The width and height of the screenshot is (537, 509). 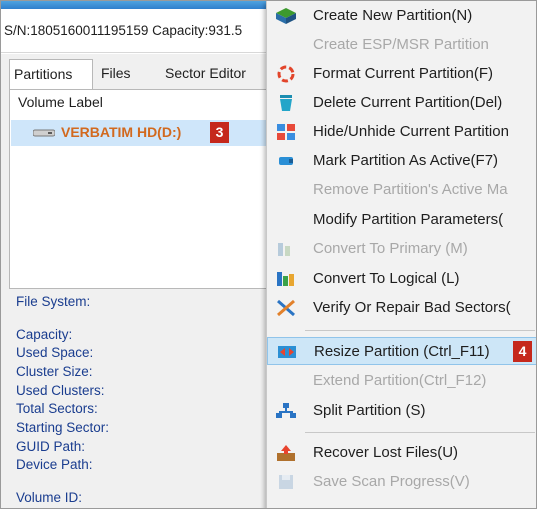 I want to click on format-icon, so click(x=286, y=74).